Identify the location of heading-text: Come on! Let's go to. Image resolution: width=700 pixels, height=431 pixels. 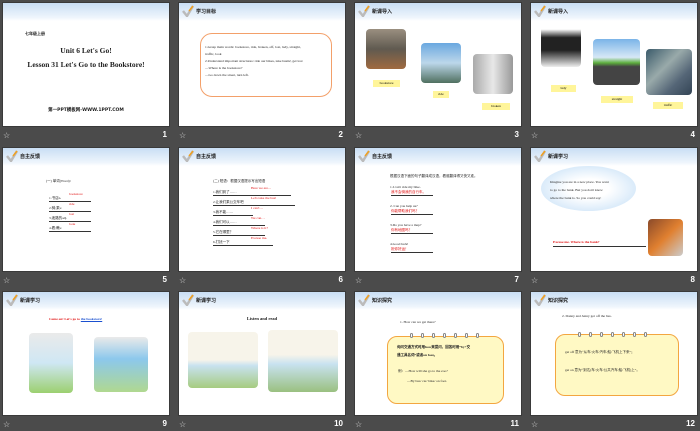
(65, 319).